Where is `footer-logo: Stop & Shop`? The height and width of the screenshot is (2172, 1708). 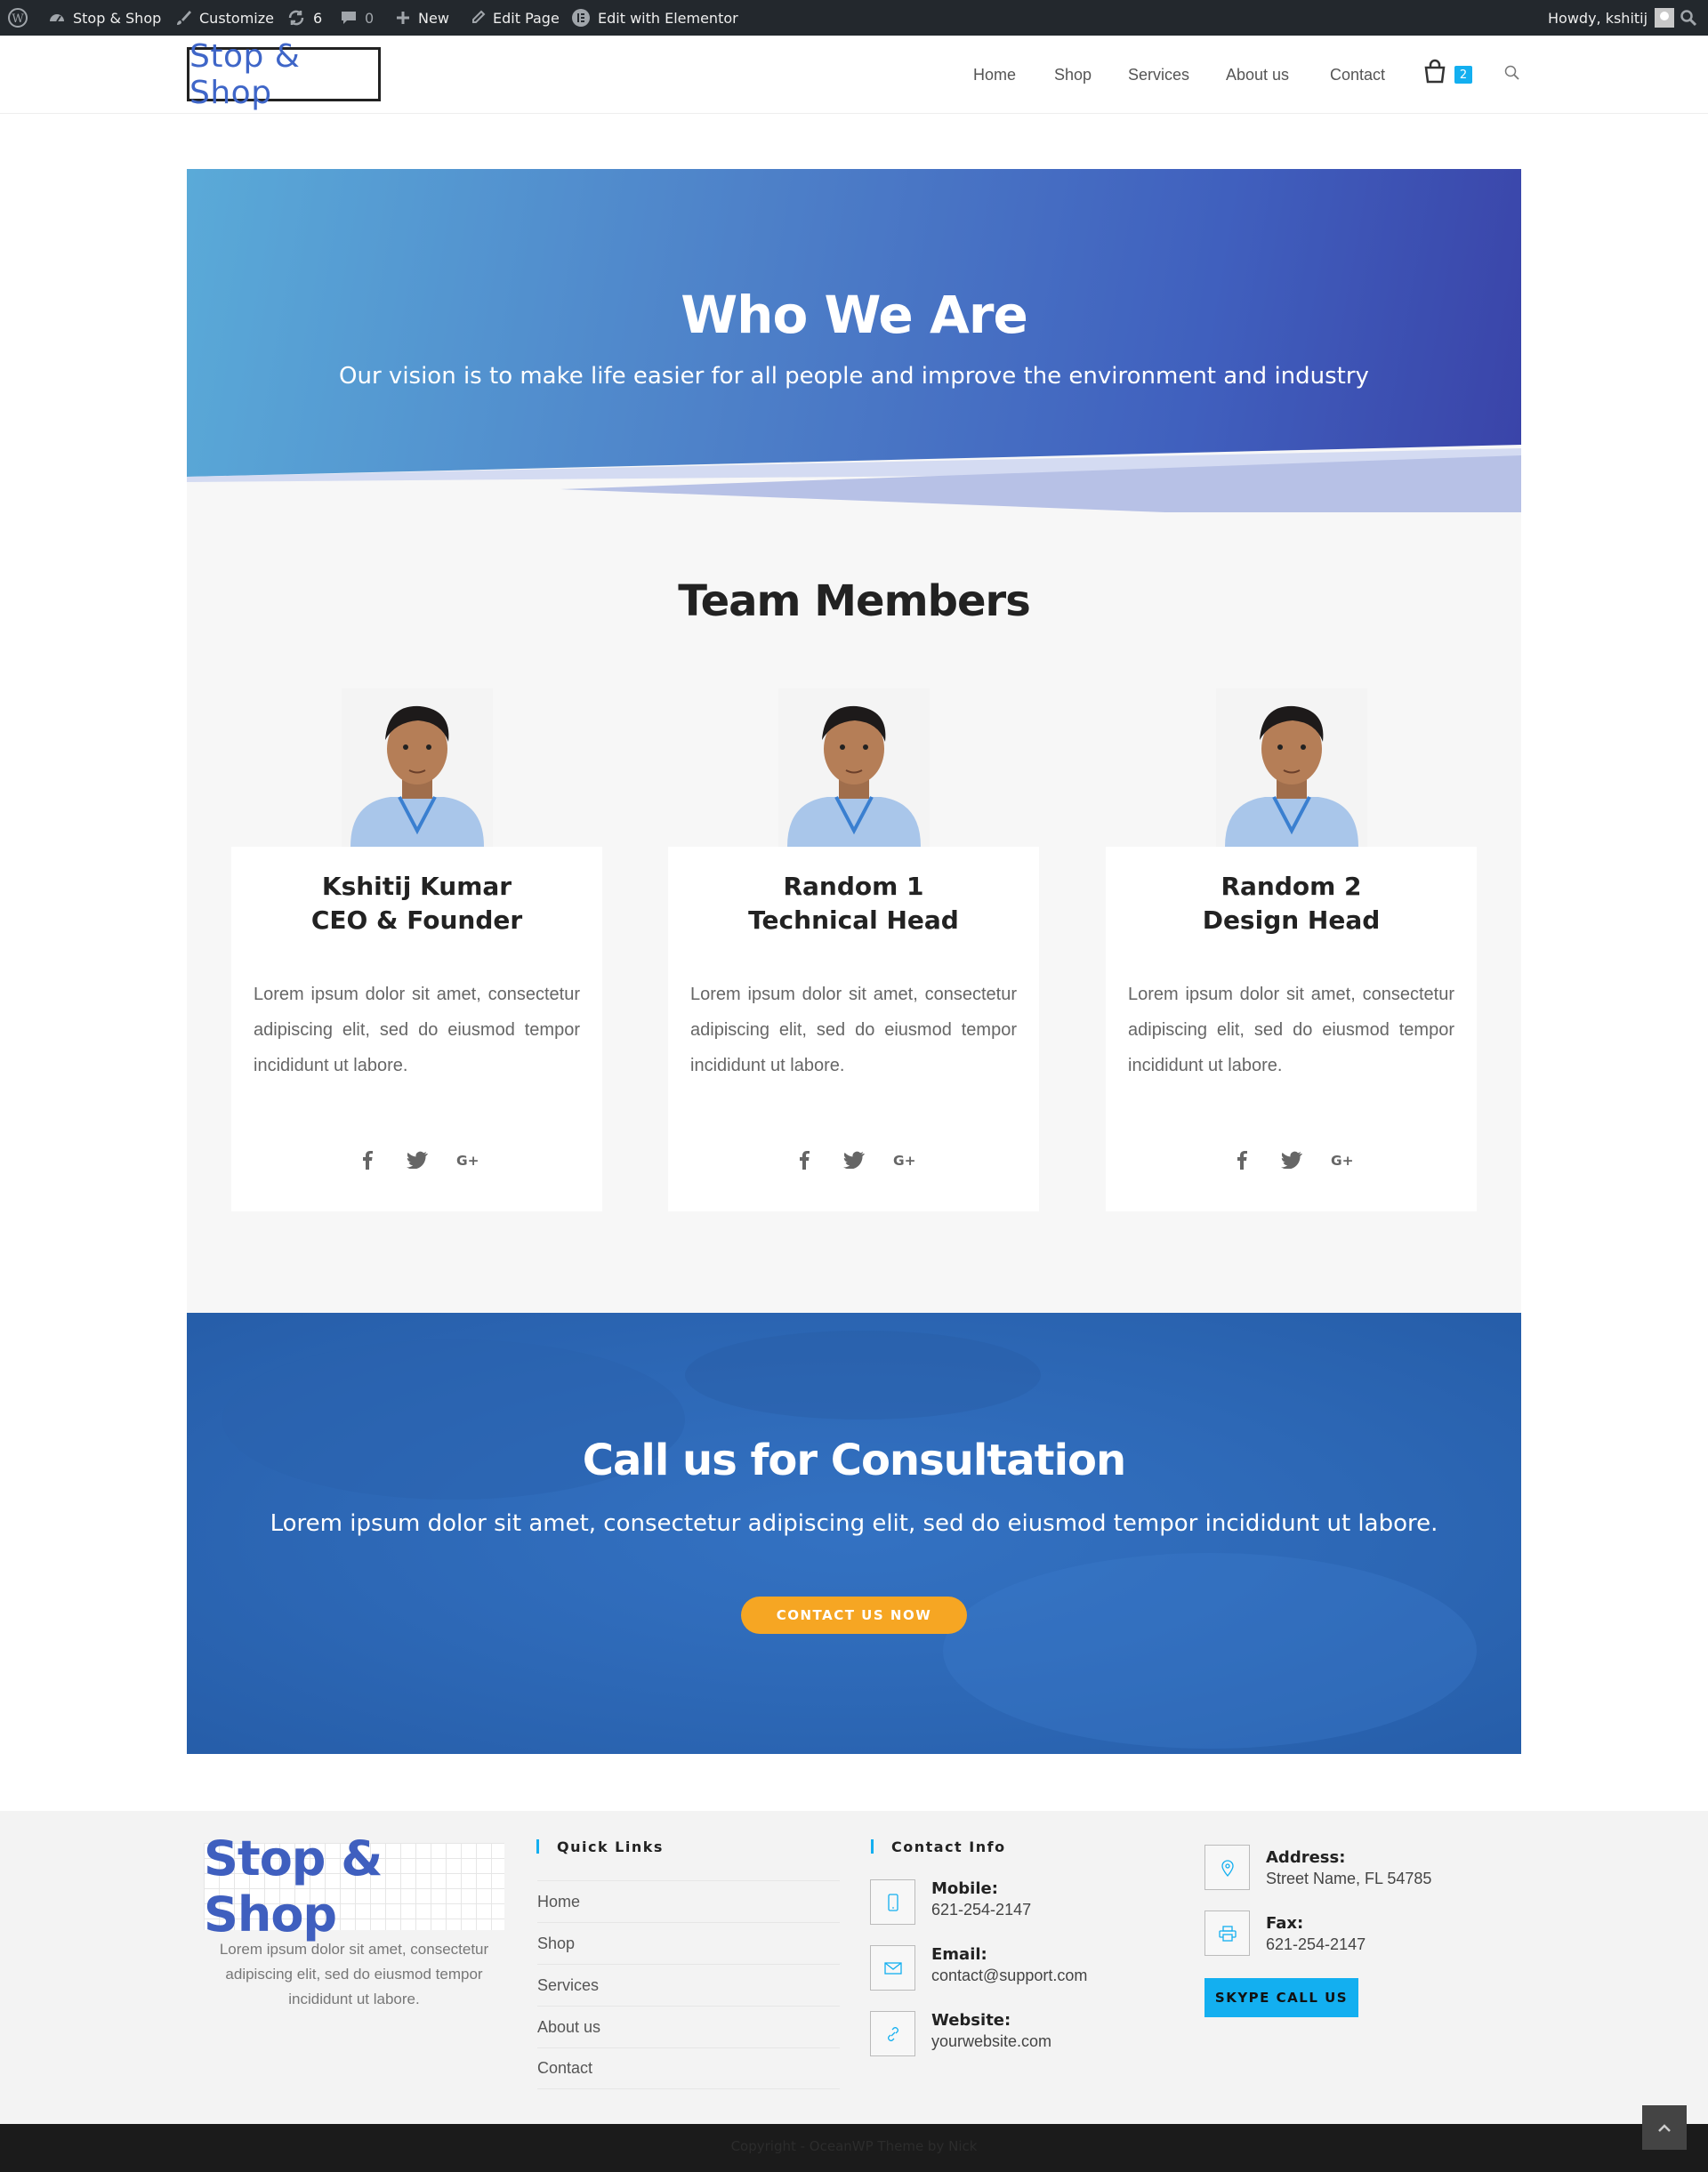 footer-logo: Stop & Shop is located at coordinates (354, 1887).